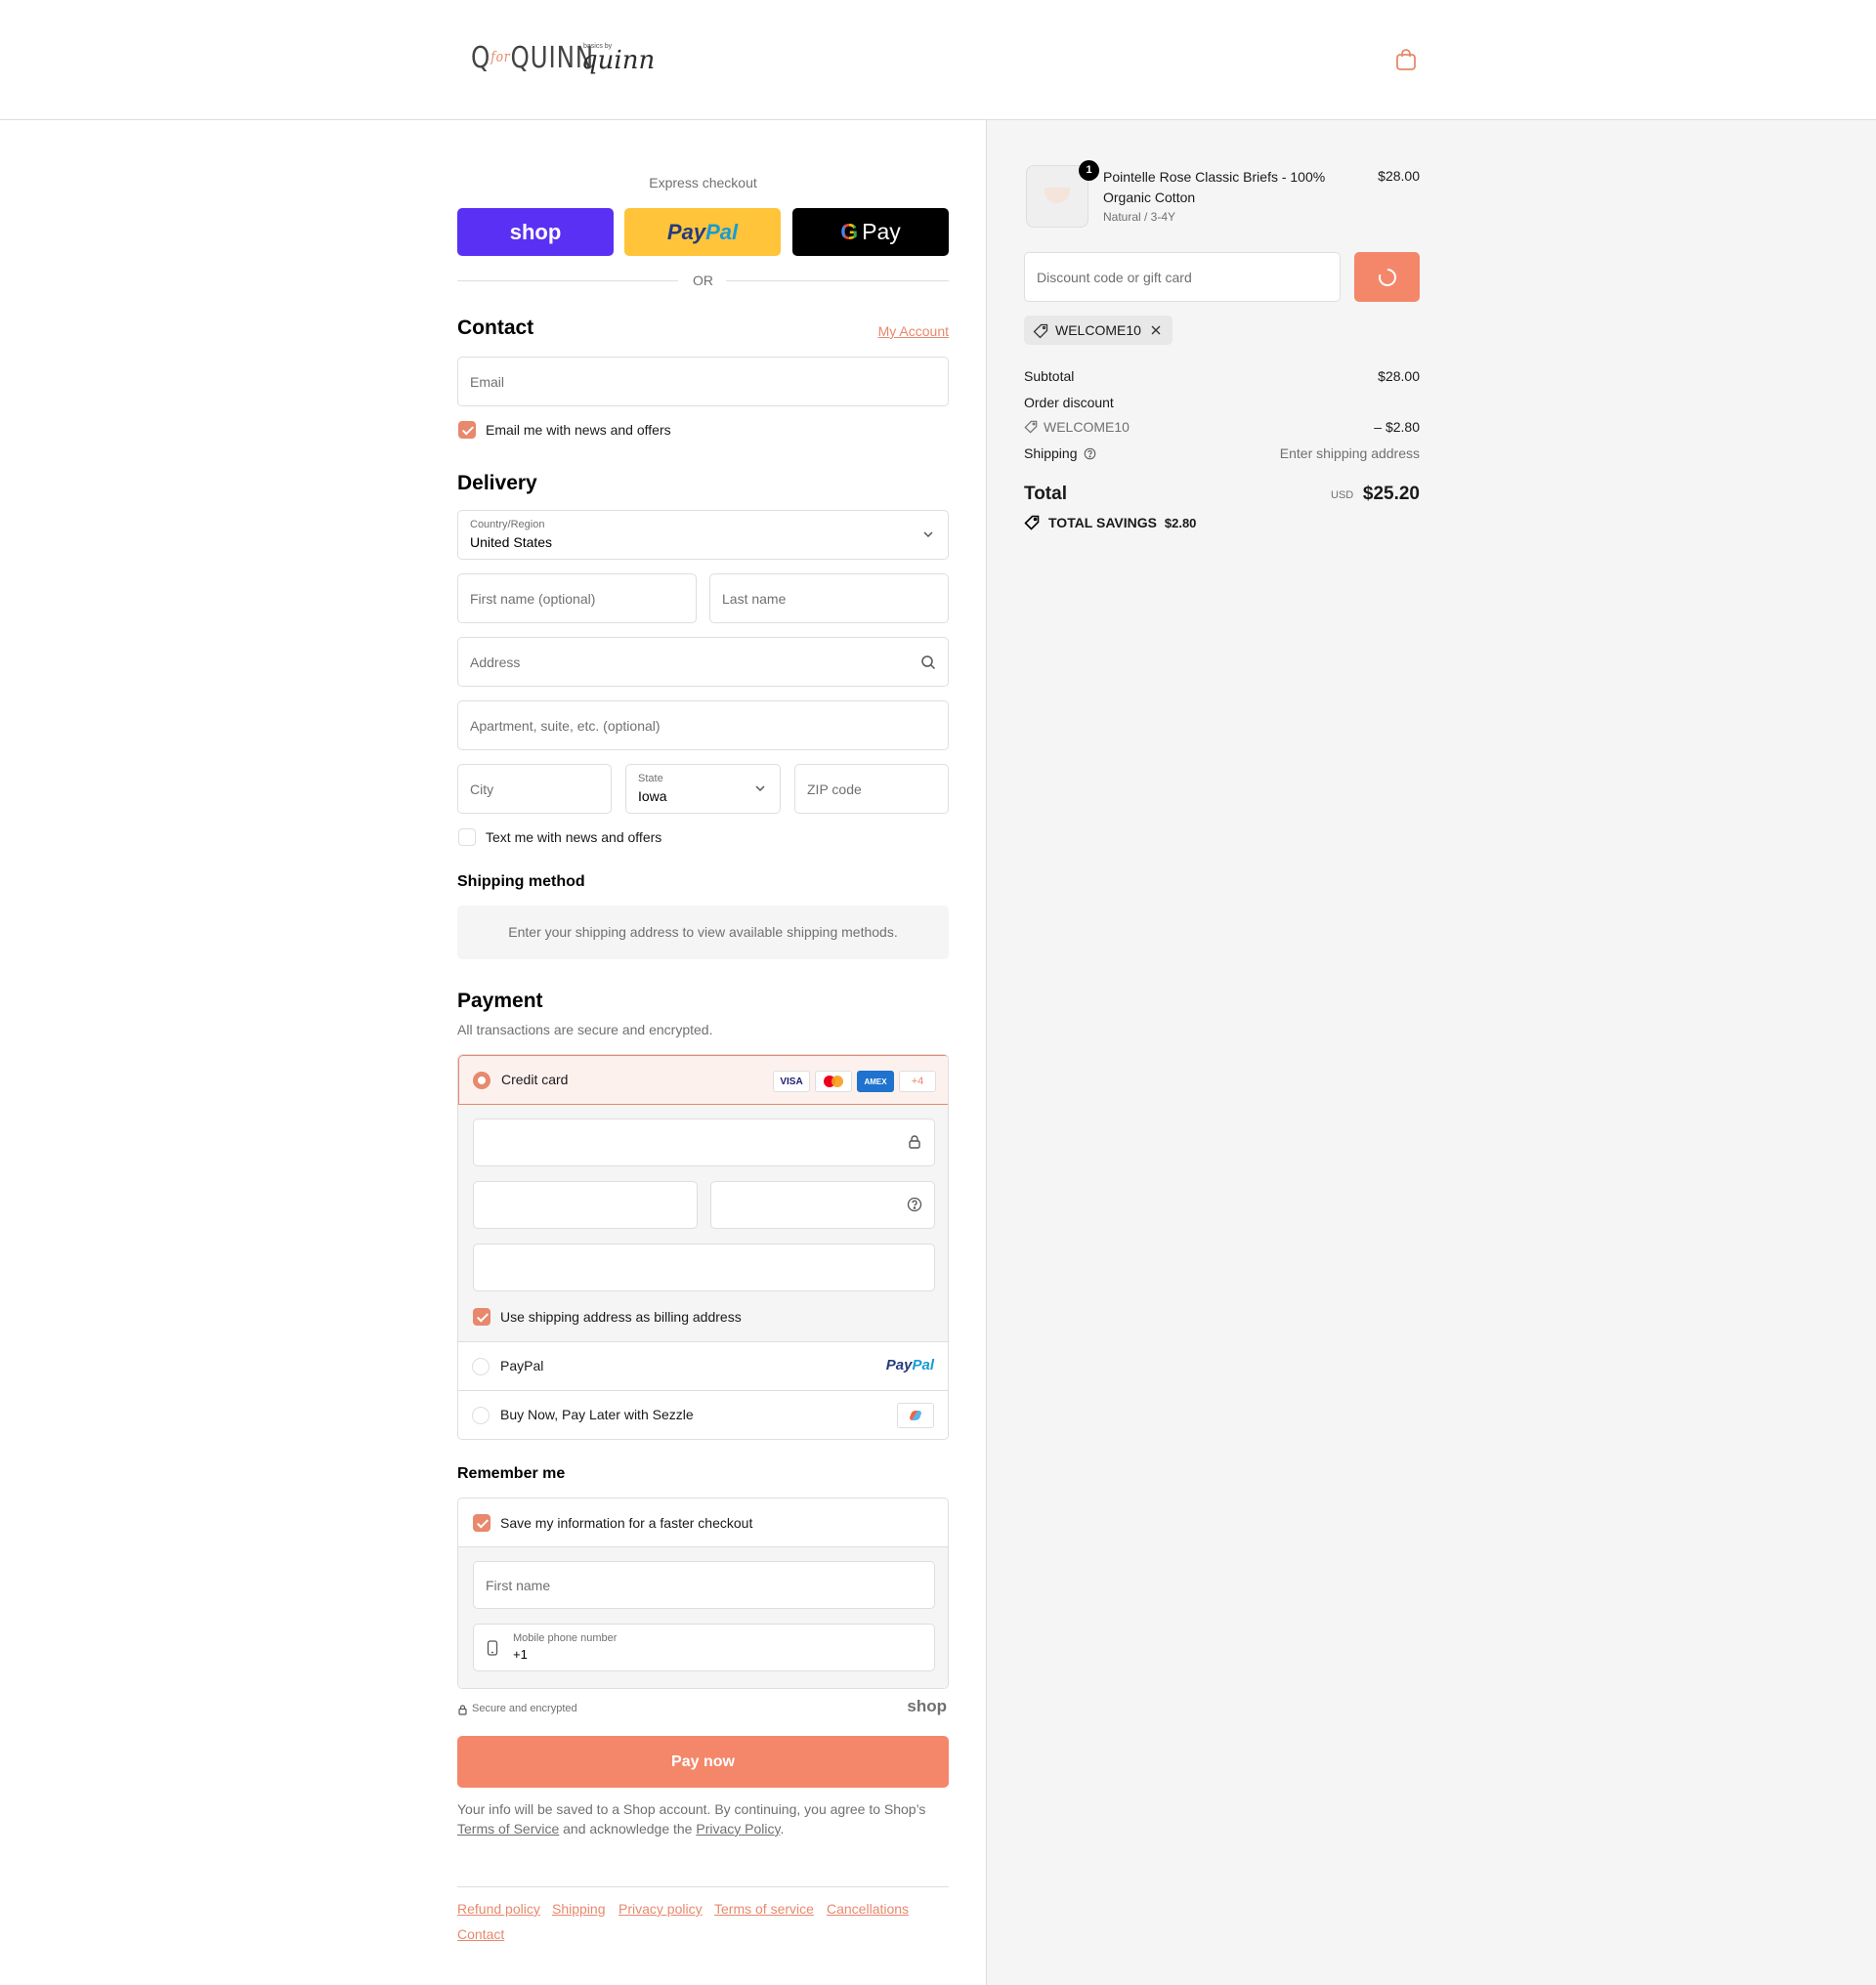 The image size is (1876, 1985). What do you see at coordinates (703, 725) in the screenshot?
I see `apartment-field: Apartment, suite, etc. (optional)` at bounding box center [703, 725].